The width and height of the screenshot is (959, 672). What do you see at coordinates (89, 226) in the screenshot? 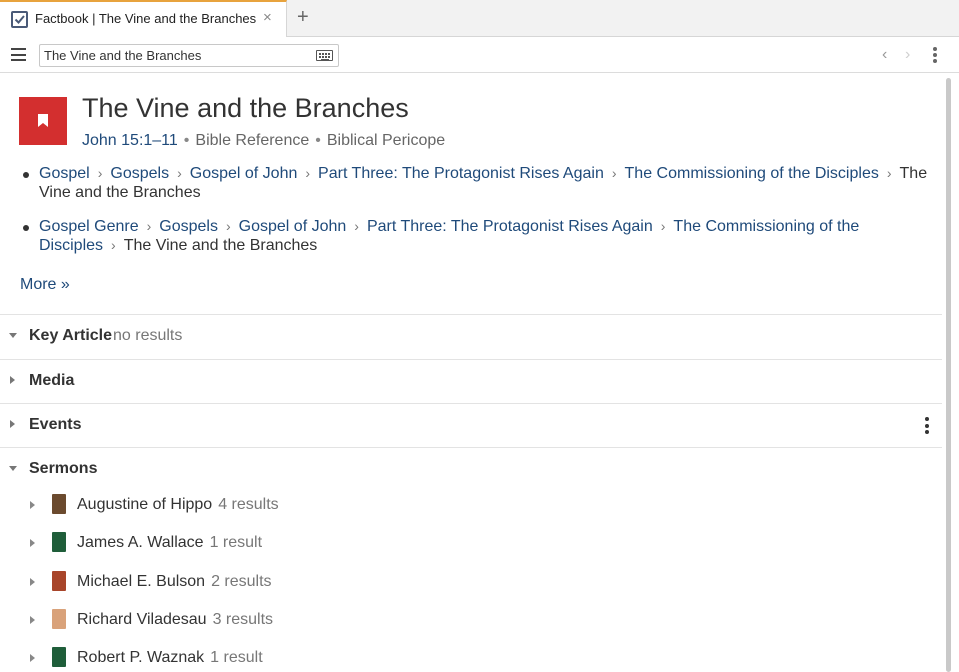
I see `breadcrumb-link: Gospel Genre` at bounding box center [89, 226].